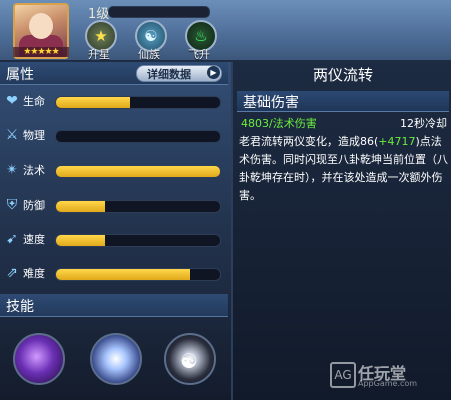 The height and width of the screenshot is (400, 451). What do you see at coordinates (41, 26) in the screenshot?
I see `hero-face` at bounding box center [41, 26].